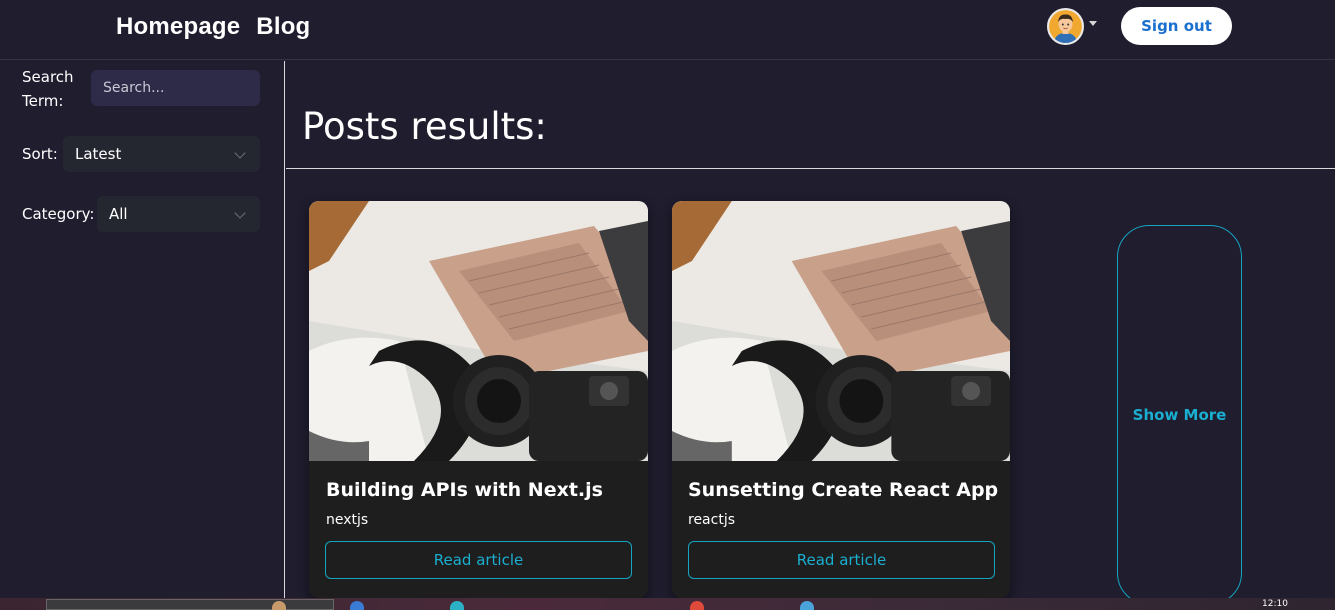  Describe the element at coordinates (98, 154) in the screenshot. I see `sort-selected-value: Latest` at that location.